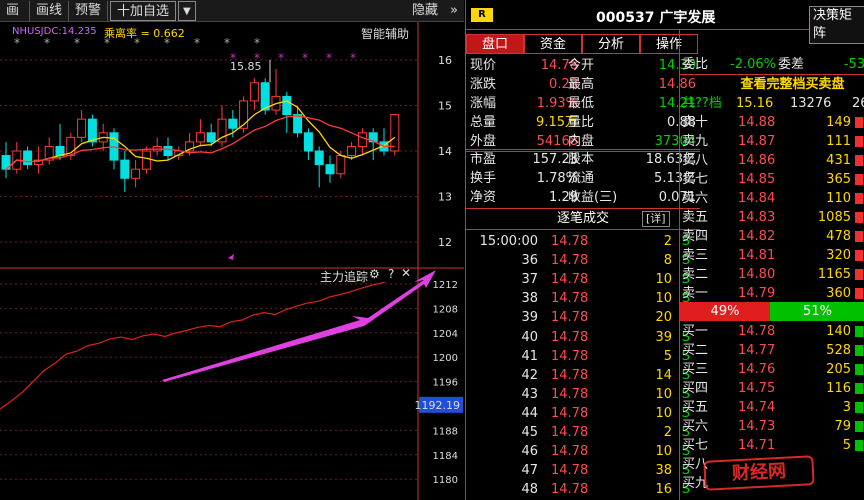 The height and width of the screenshot is (500, 864). I want to click on ma-indicator-label: NHUSJDC:14.235, so click(54, 31).